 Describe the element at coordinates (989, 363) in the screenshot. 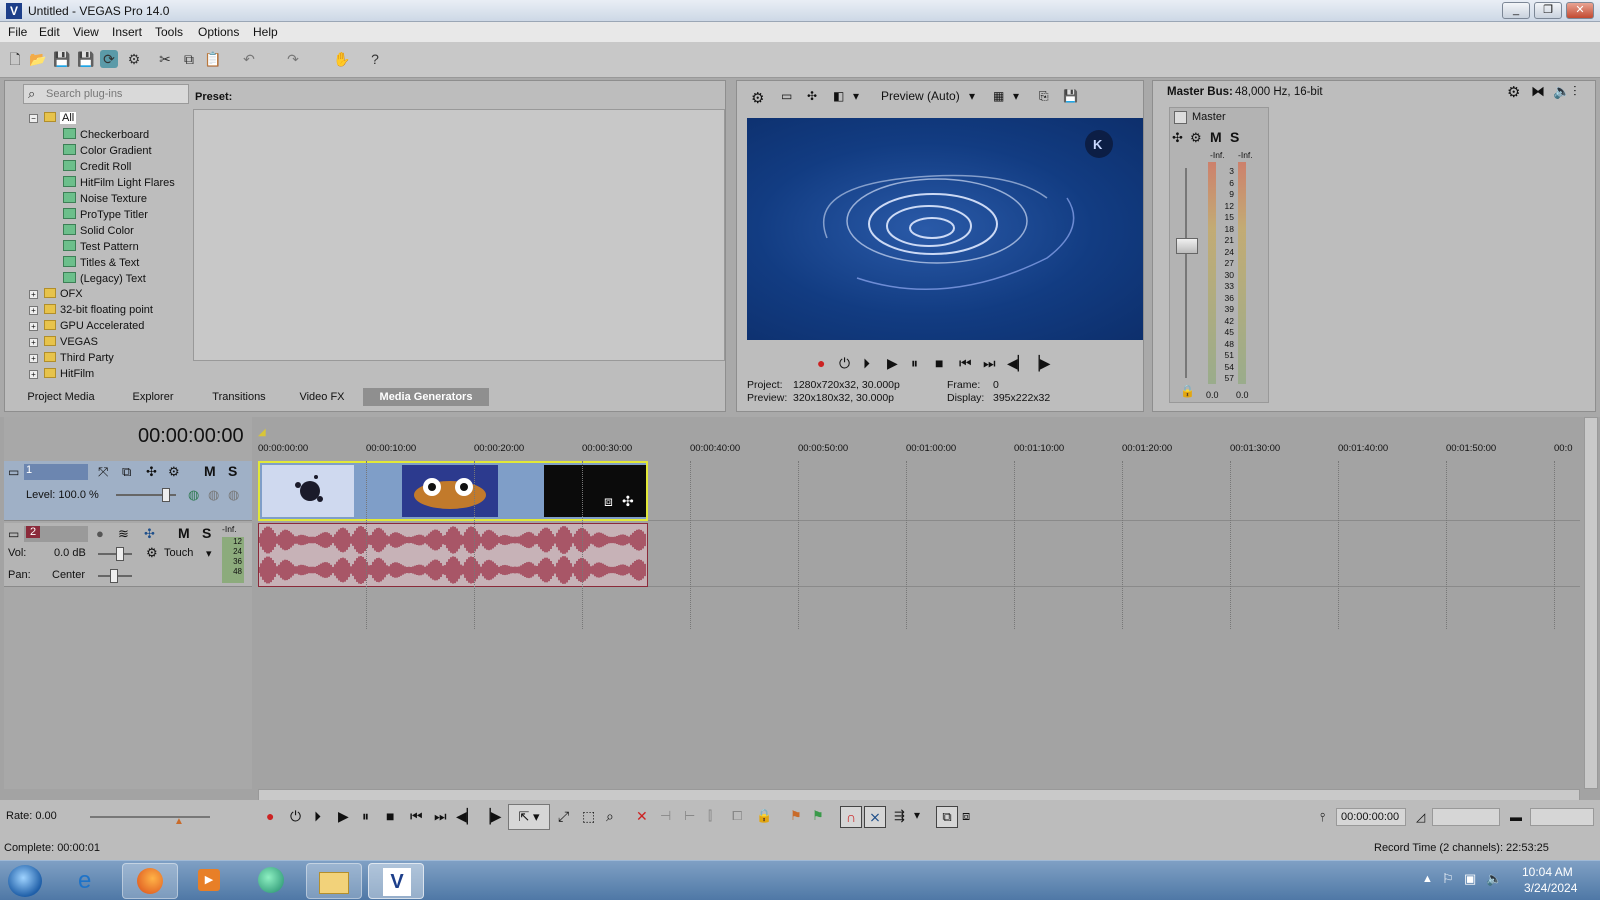

I see `go-to-end-icon: ⏭` at that location.